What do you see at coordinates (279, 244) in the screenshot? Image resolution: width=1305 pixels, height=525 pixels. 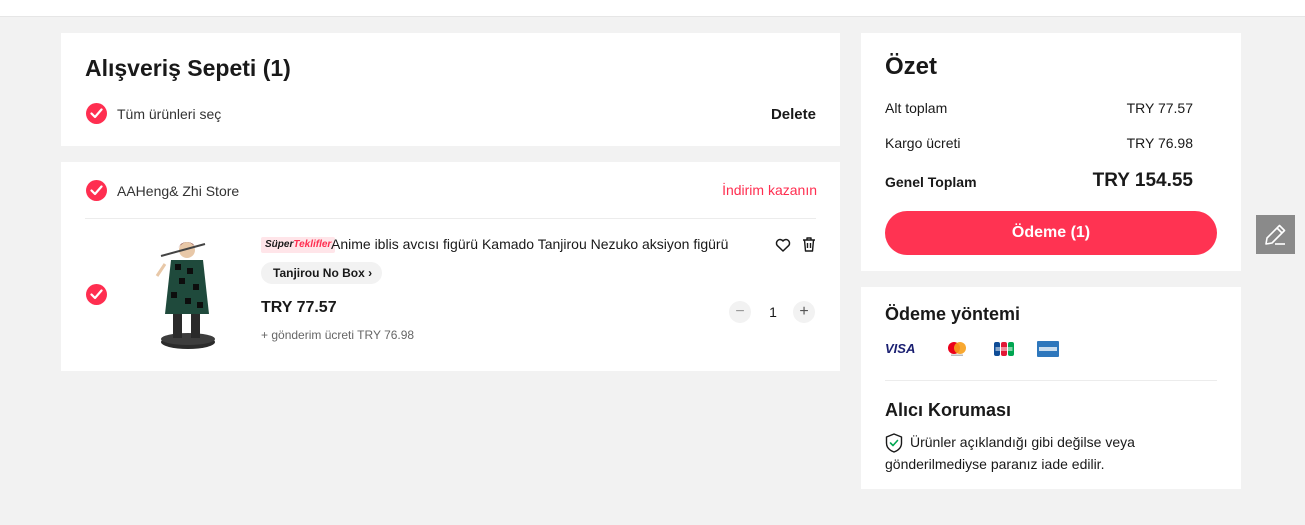 I see `badge-label-left: Süper` at bounding box center [279, 244].